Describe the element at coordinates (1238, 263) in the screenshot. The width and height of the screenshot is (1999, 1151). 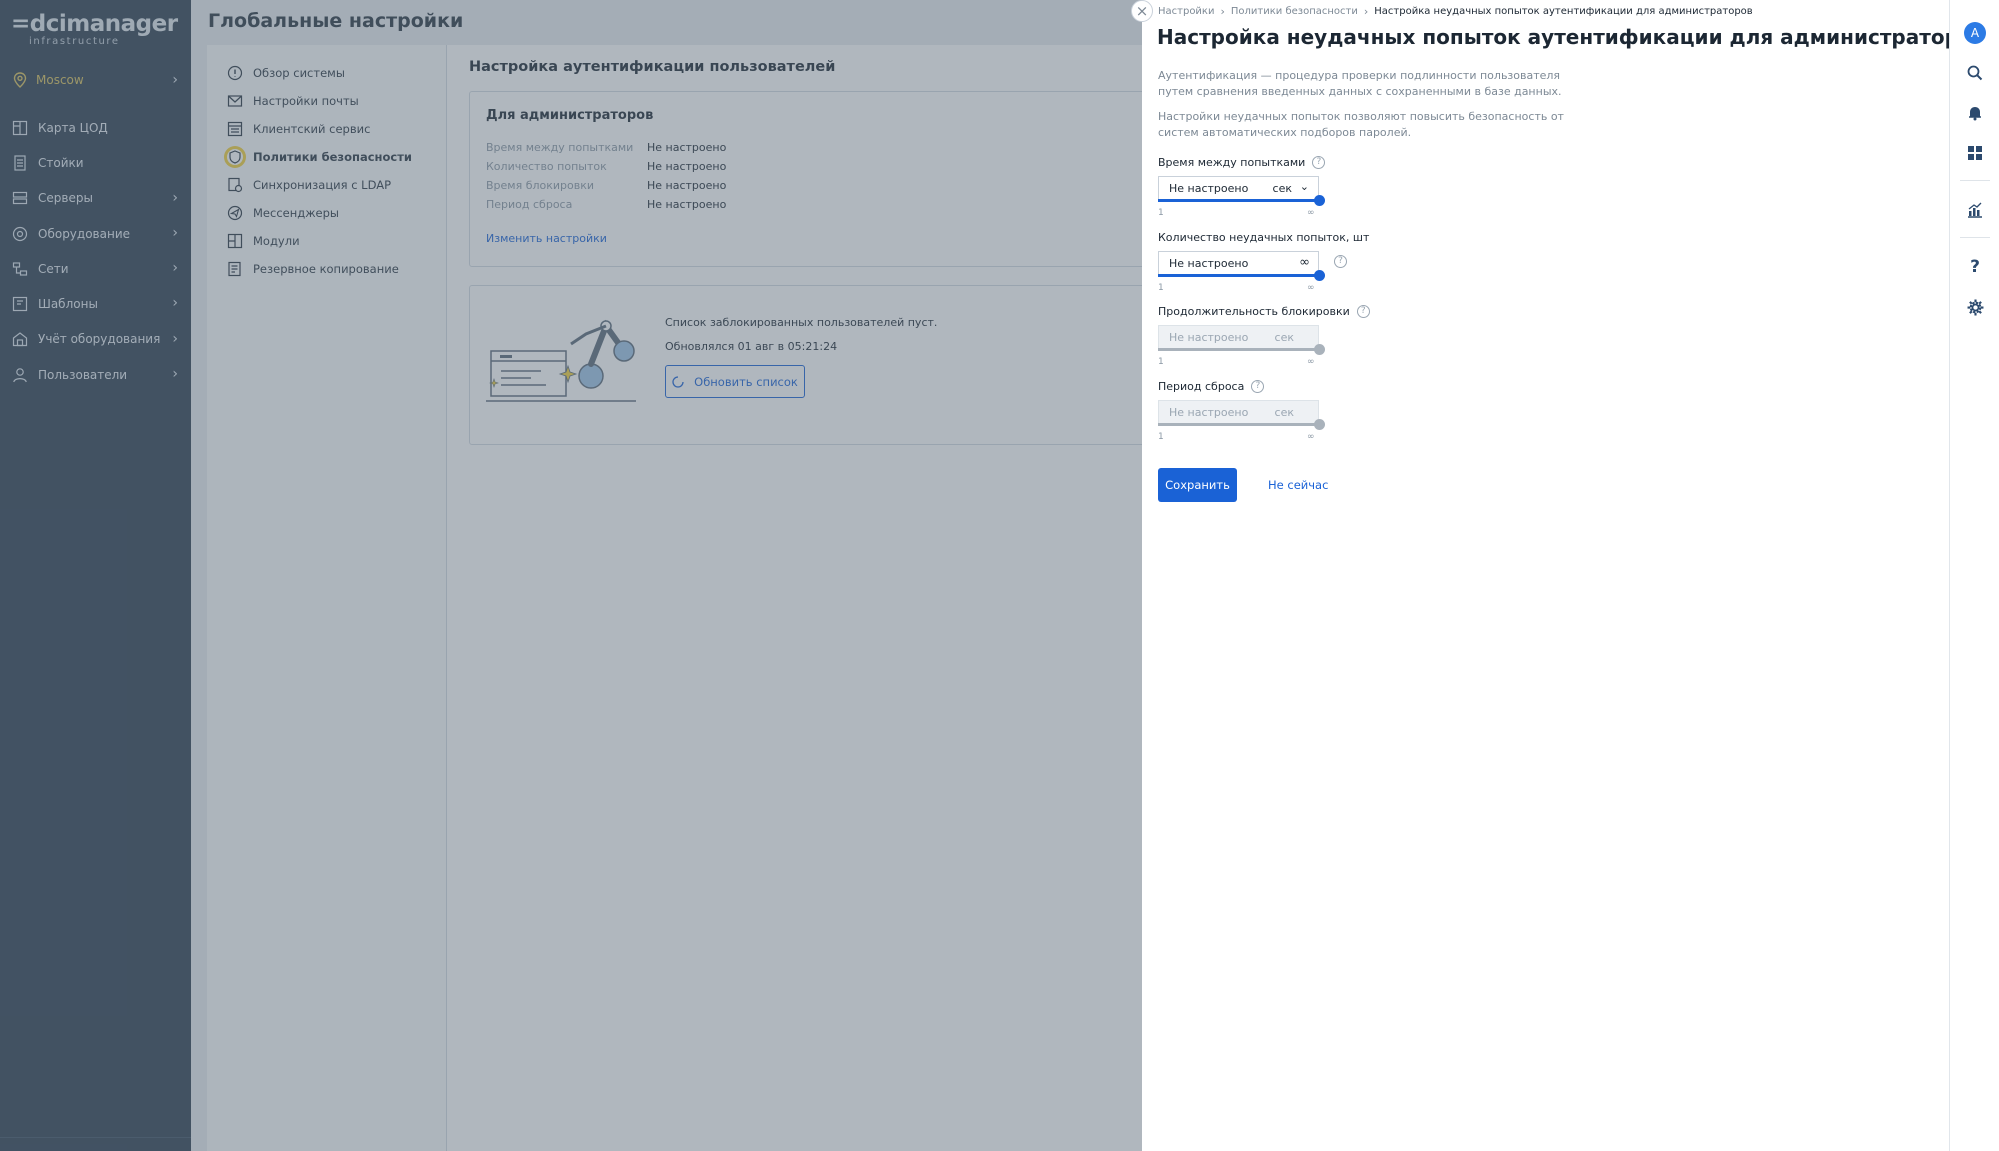
I see `failed-attempts-count-input: Не настроено ∞` at that location.